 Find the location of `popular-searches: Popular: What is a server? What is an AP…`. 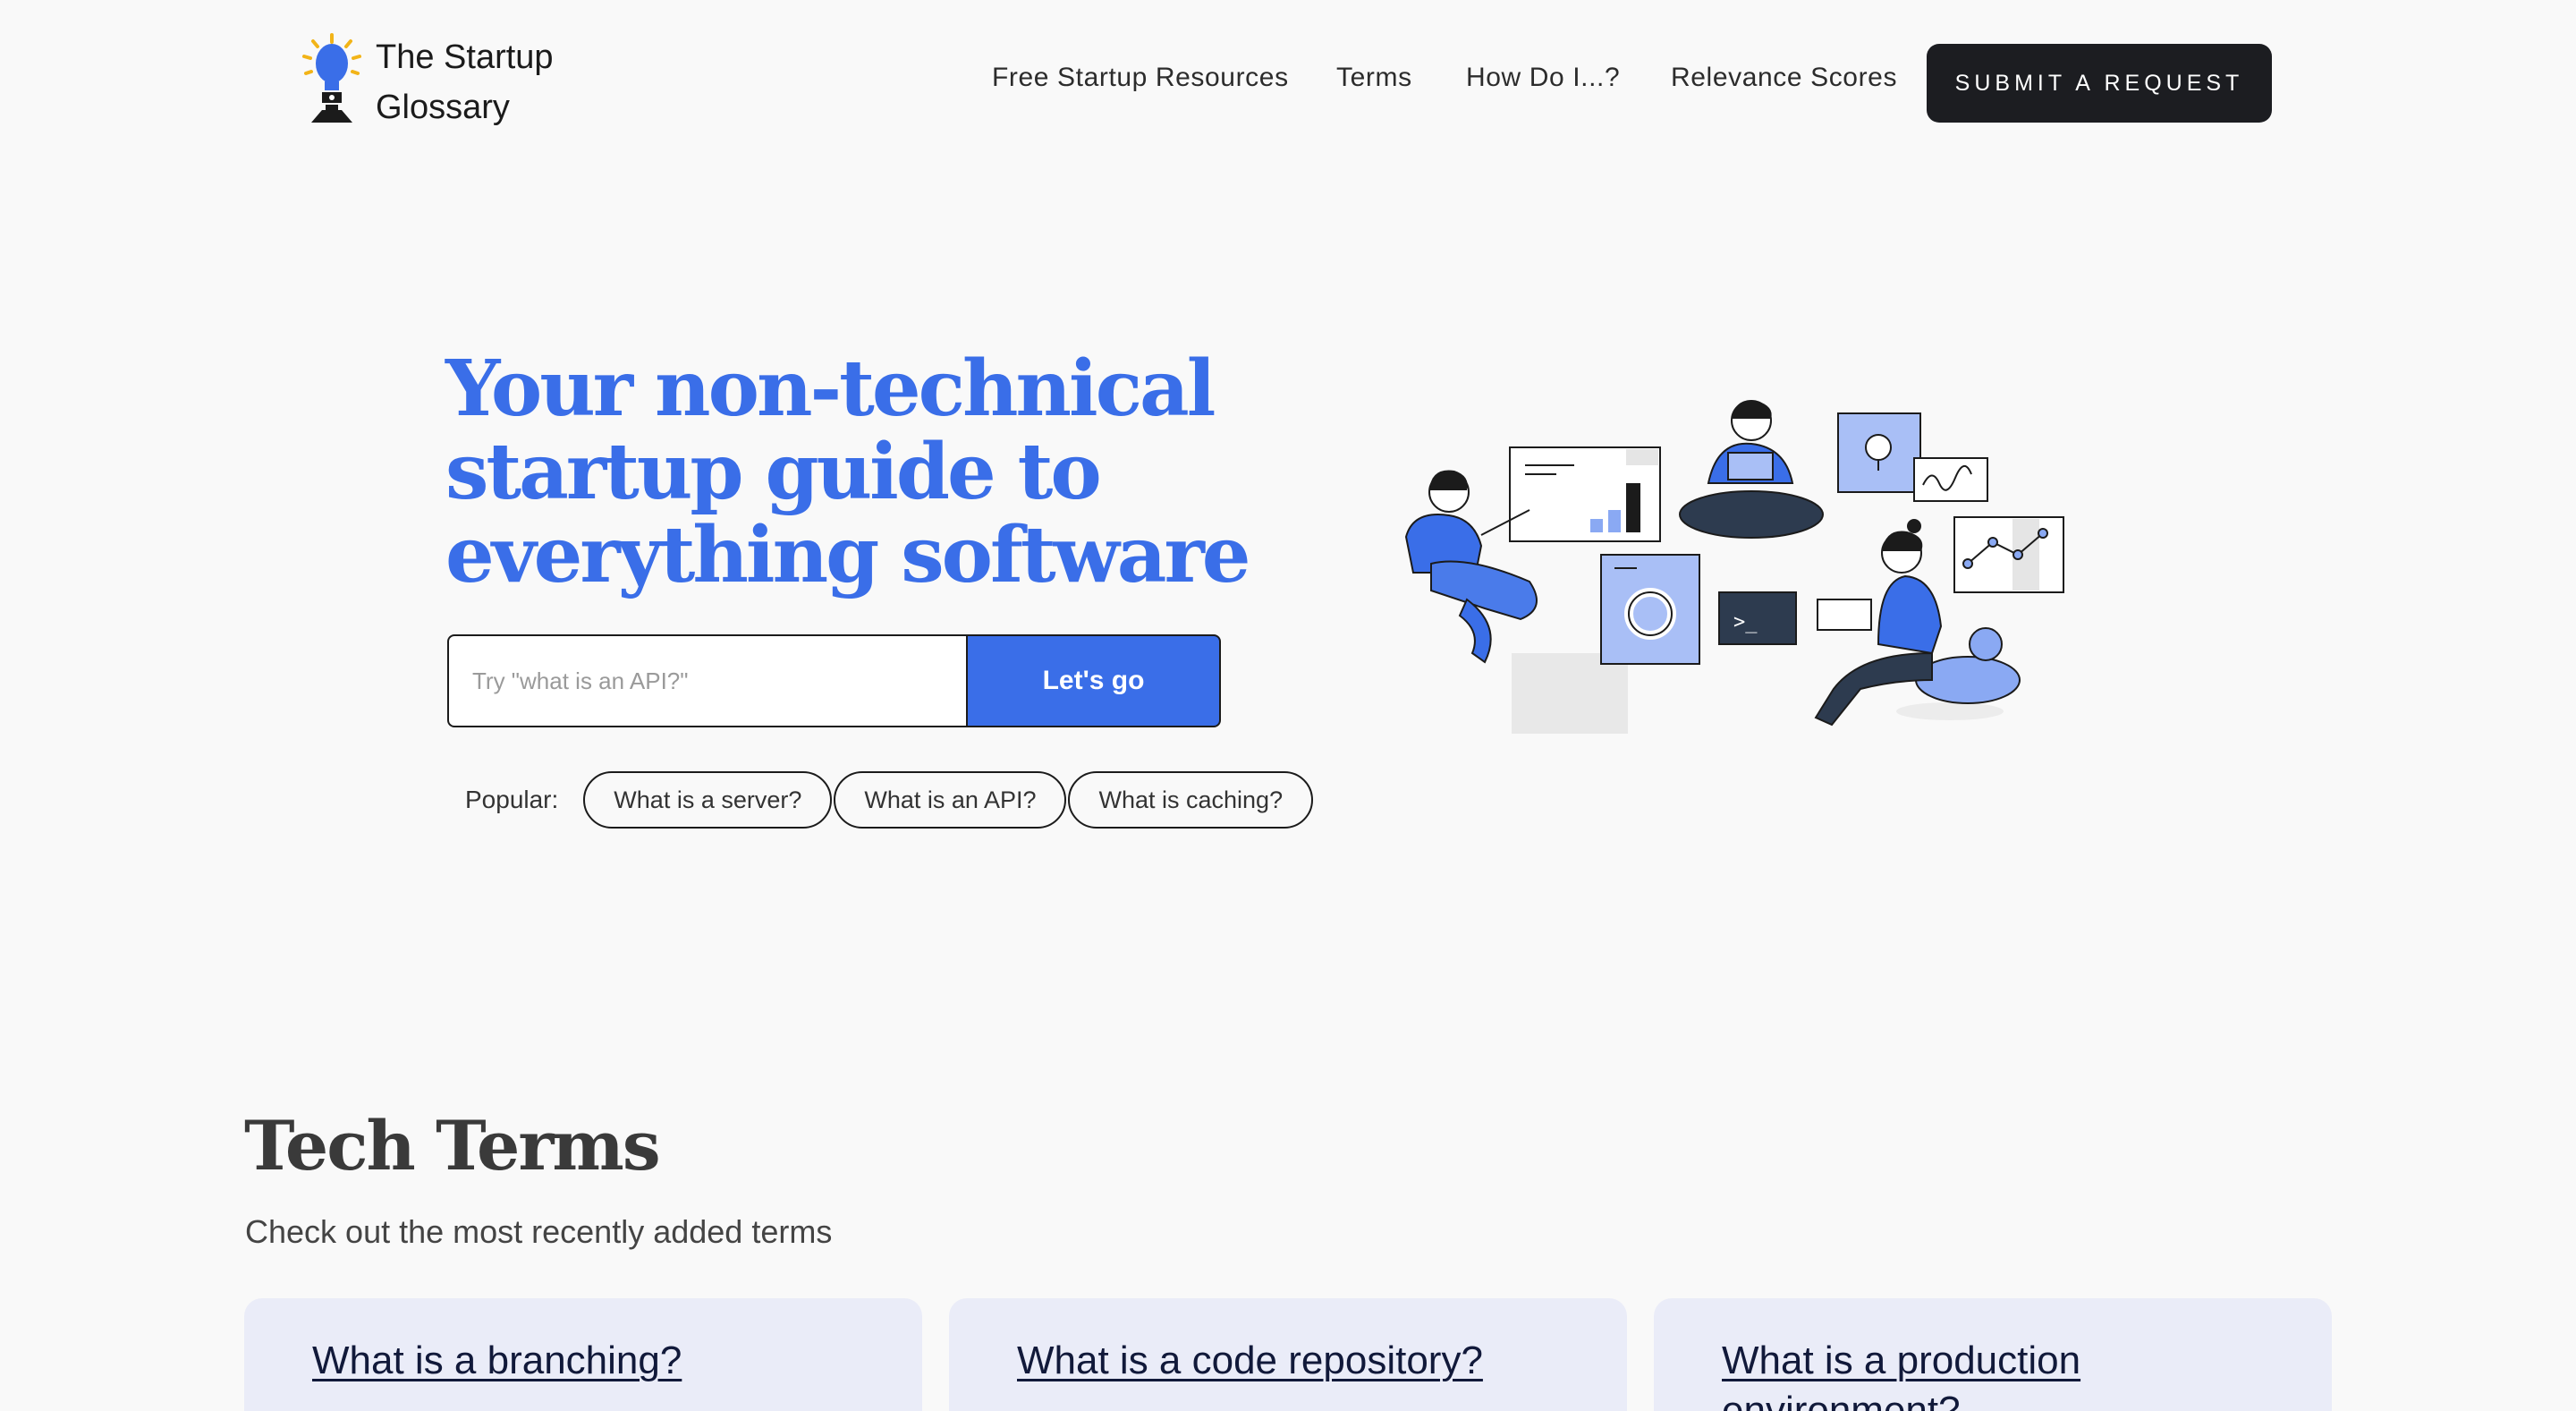

popular-searches: Popular: What is a server? What is an AP… is located at coordinates (890, 800).